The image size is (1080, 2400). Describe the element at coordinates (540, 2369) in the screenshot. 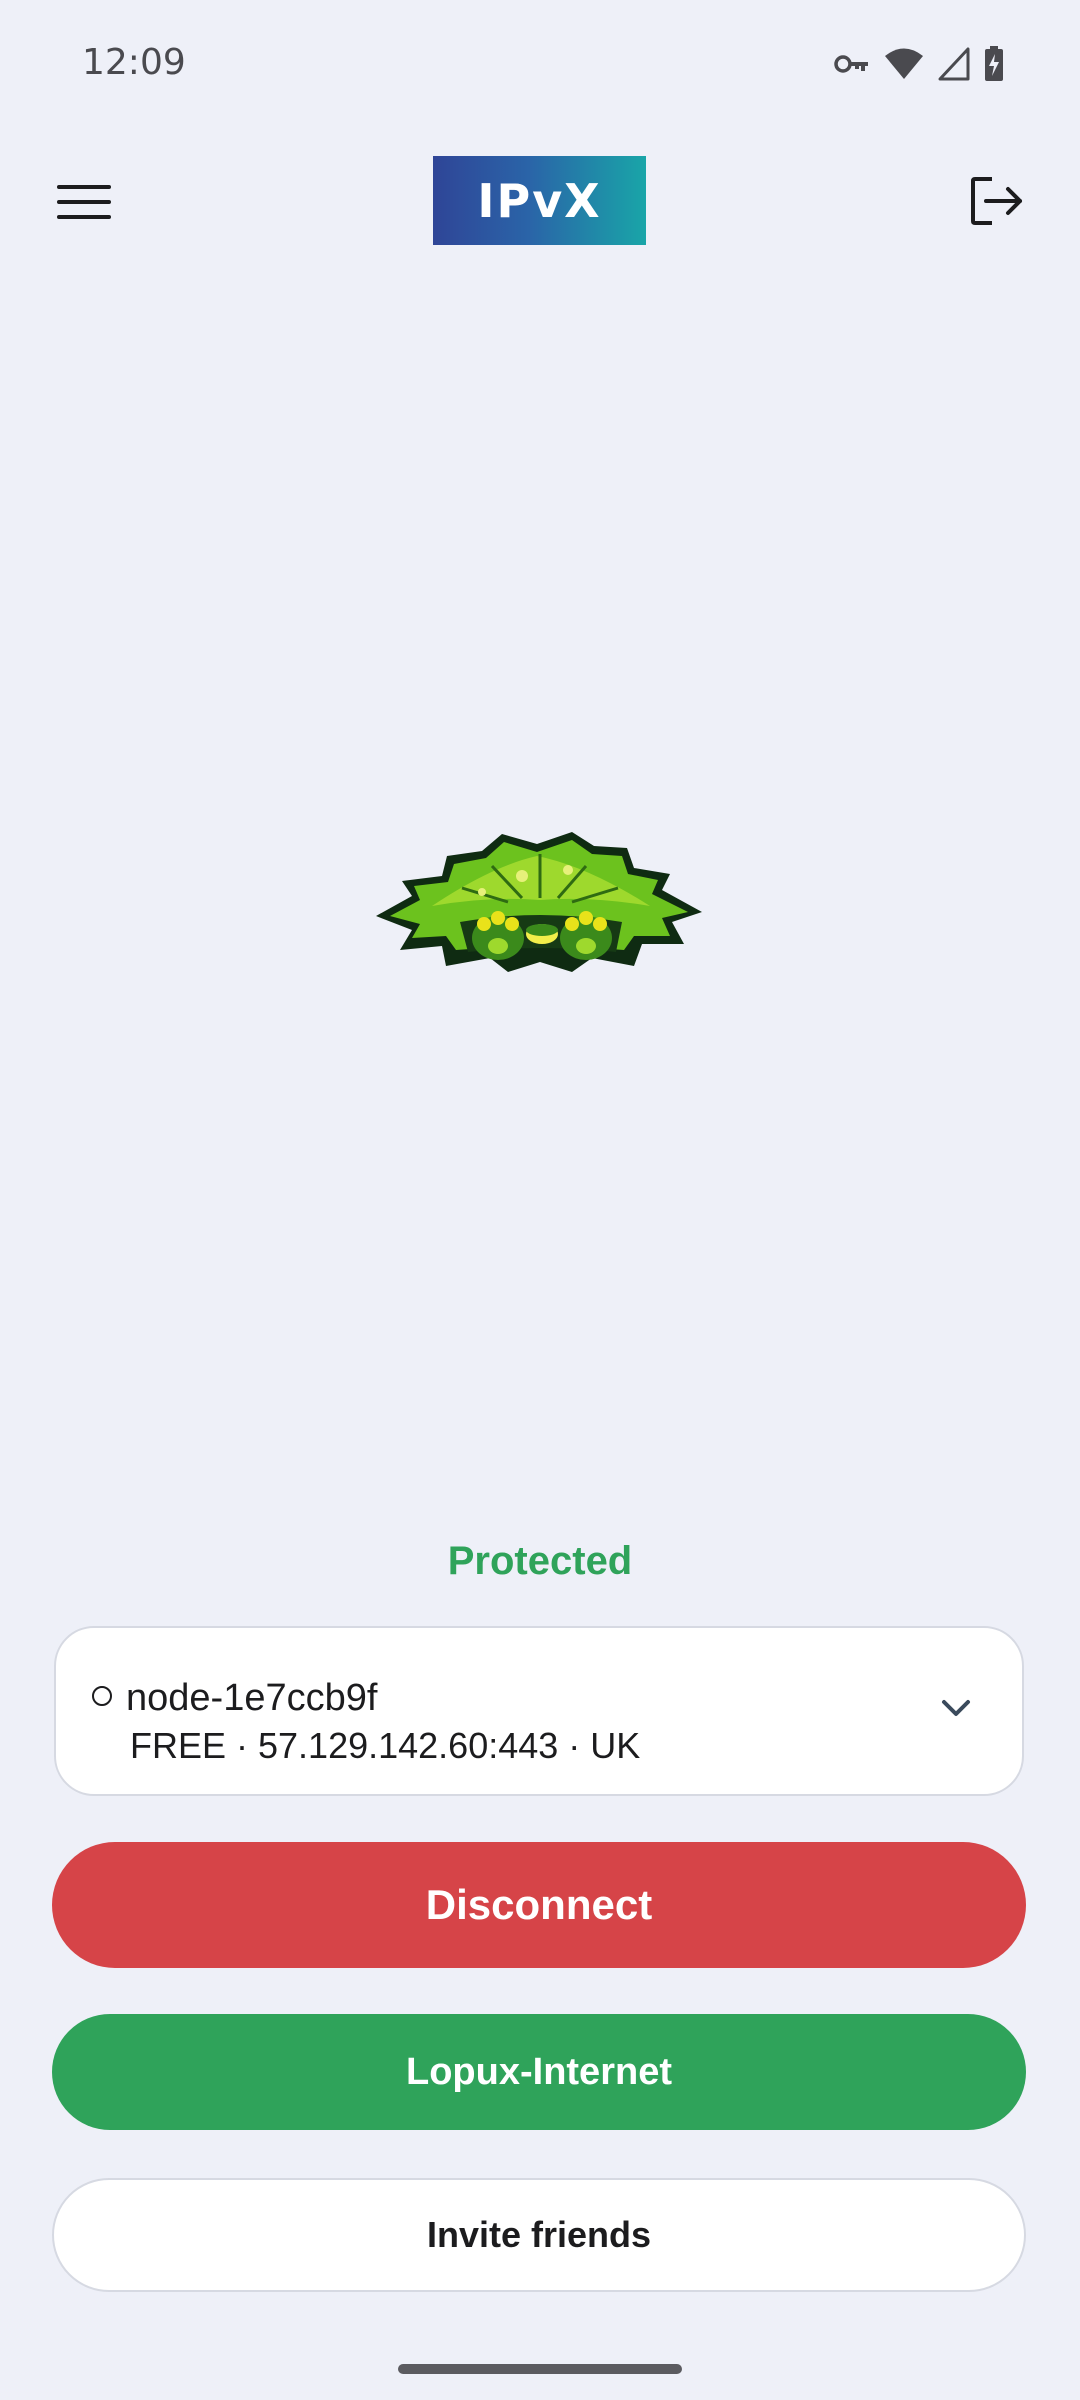

I see `home-indicator` at that location.